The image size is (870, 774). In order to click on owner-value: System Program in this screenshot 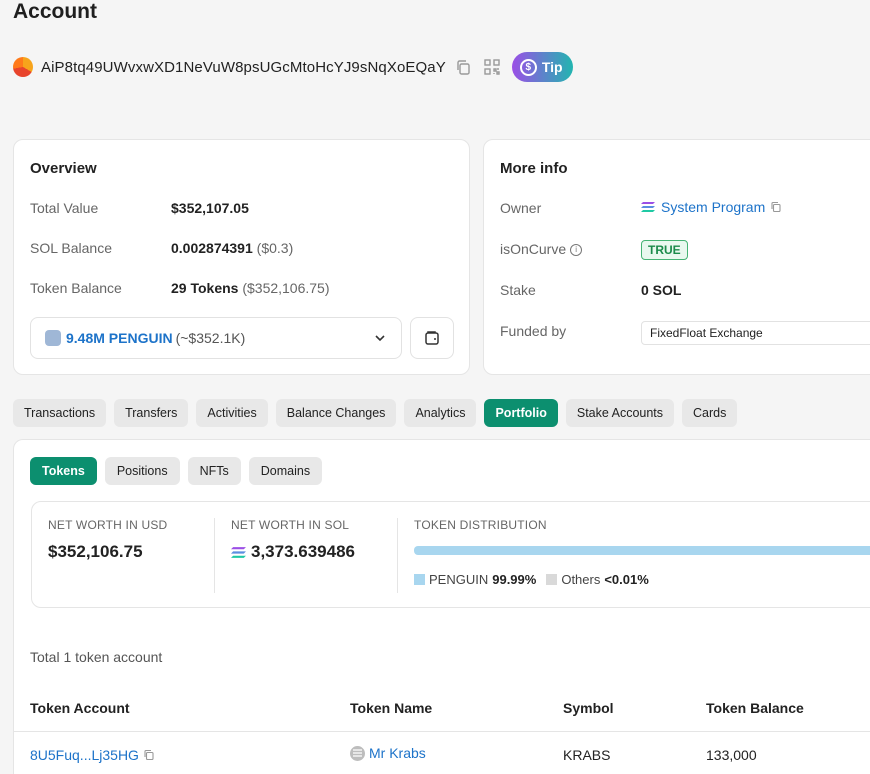, I will do `click(713, 207)`.